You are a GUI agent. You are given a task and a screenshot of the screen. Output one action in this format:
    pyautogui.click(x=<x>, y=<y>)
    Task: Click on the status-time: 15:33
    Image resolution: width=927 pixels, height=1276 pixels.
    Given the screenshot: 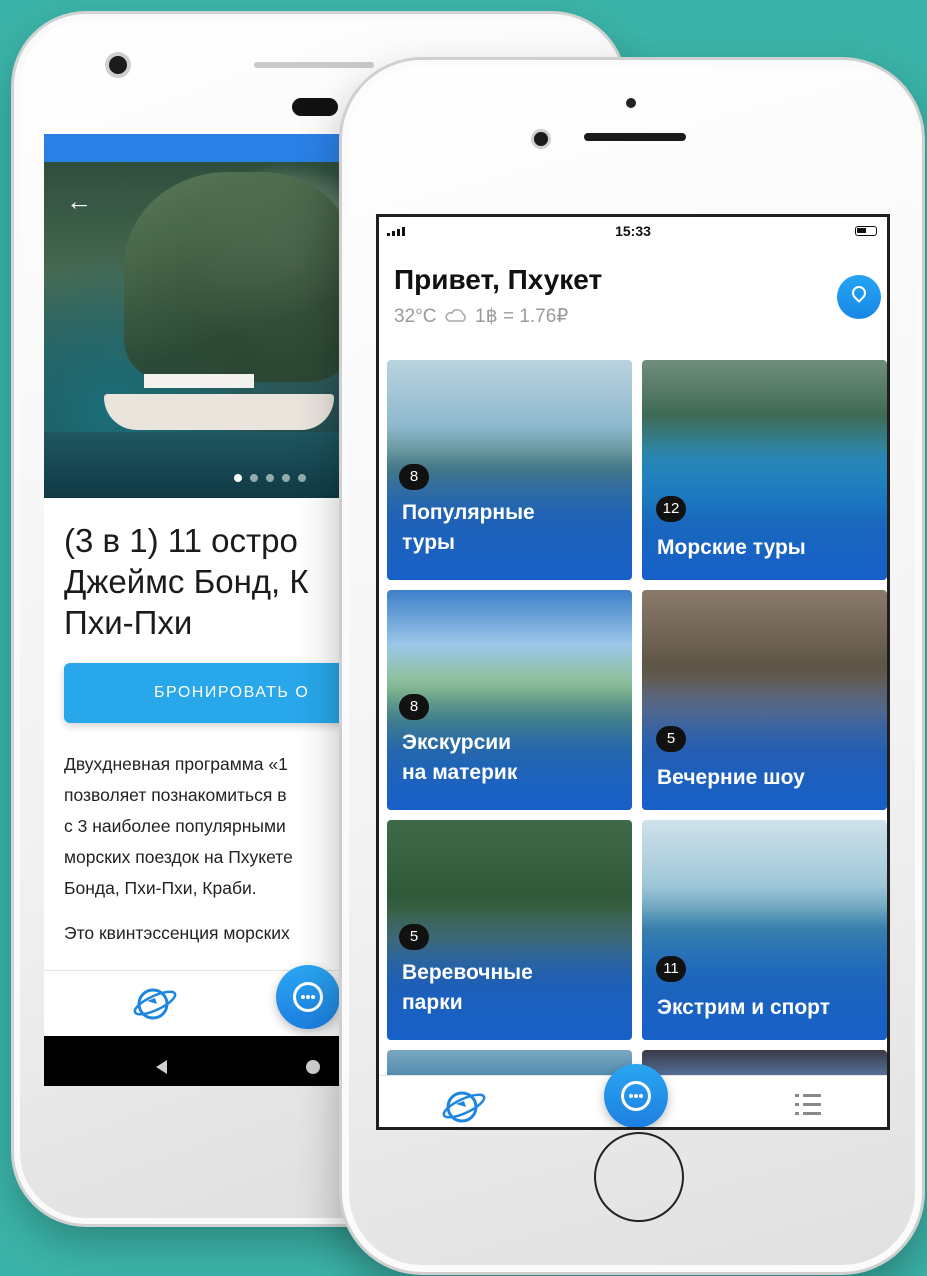 What is the action you would take?
    pyautogui.click(x=633, y=231)
    